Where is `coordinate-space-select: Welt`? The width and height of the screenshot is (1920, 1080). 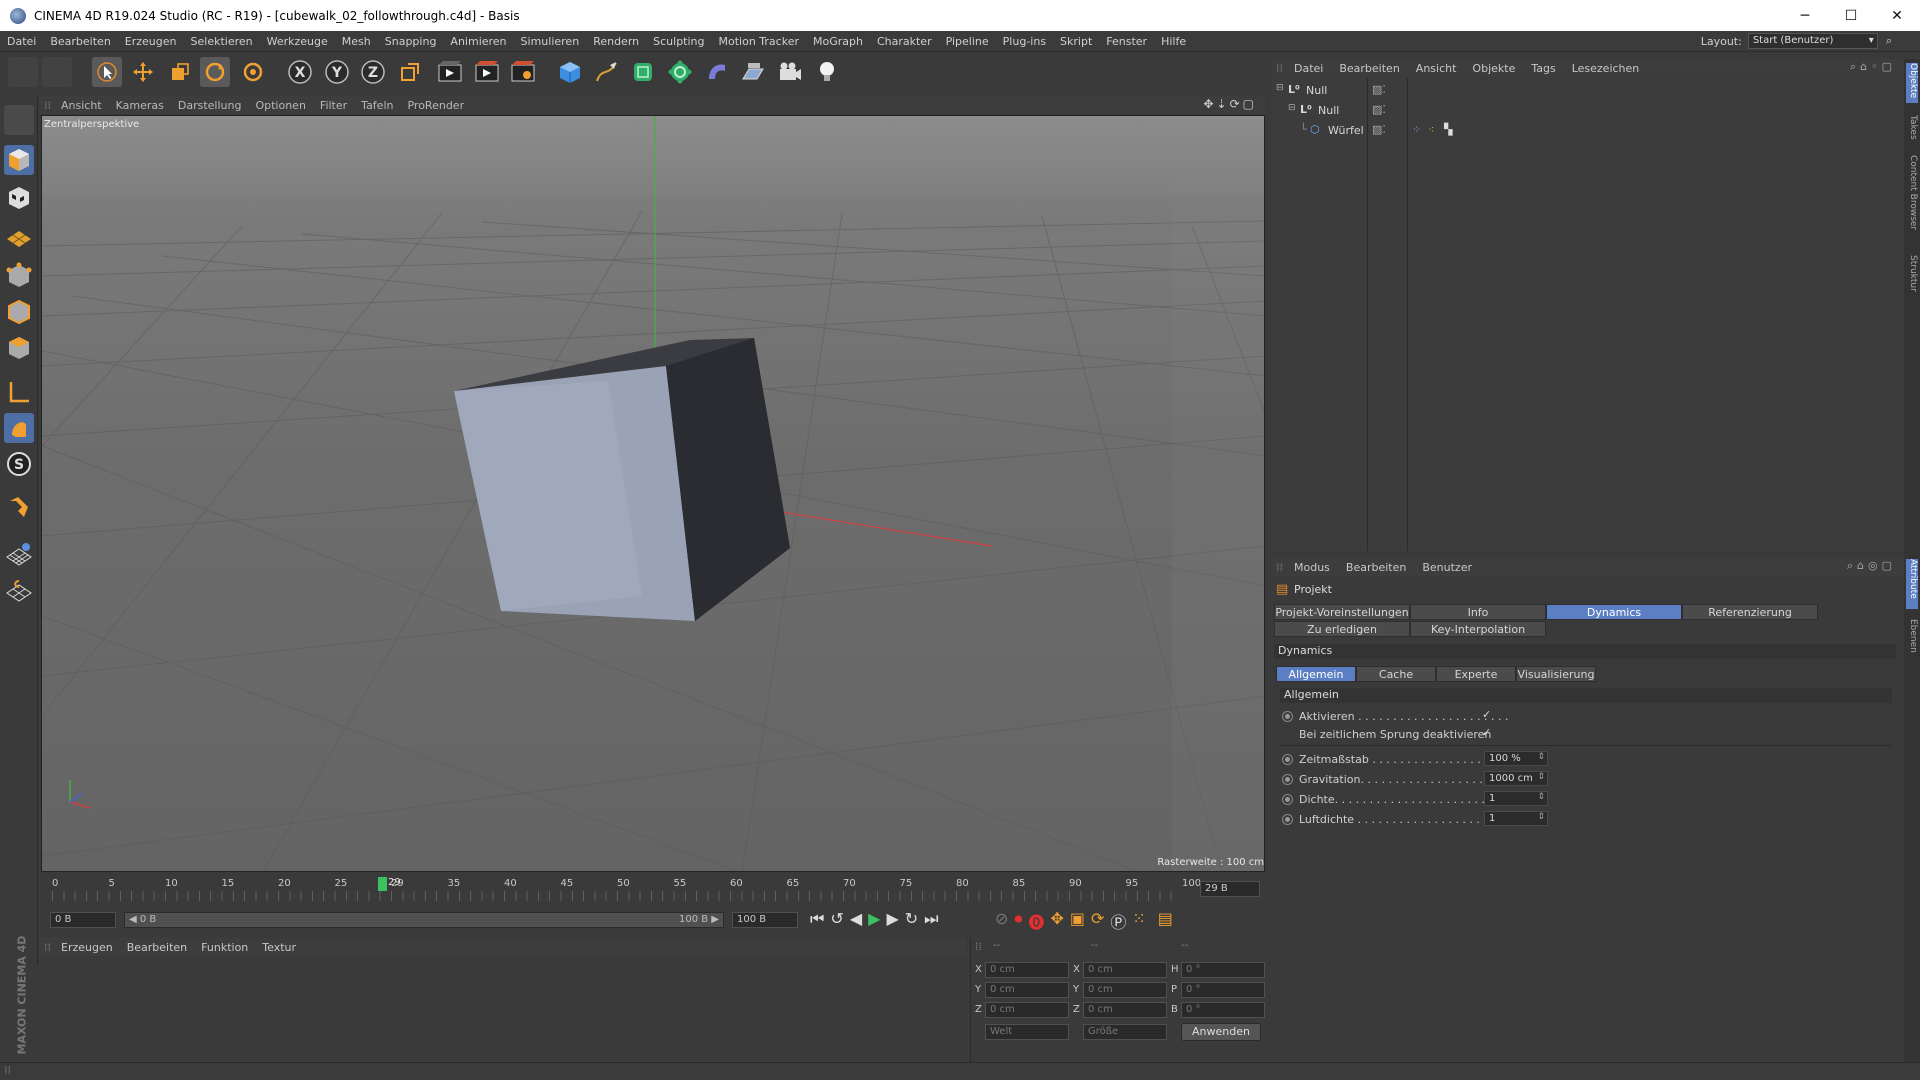
coordinate-space-select: Welt is located at coordinates (1027, 1032).